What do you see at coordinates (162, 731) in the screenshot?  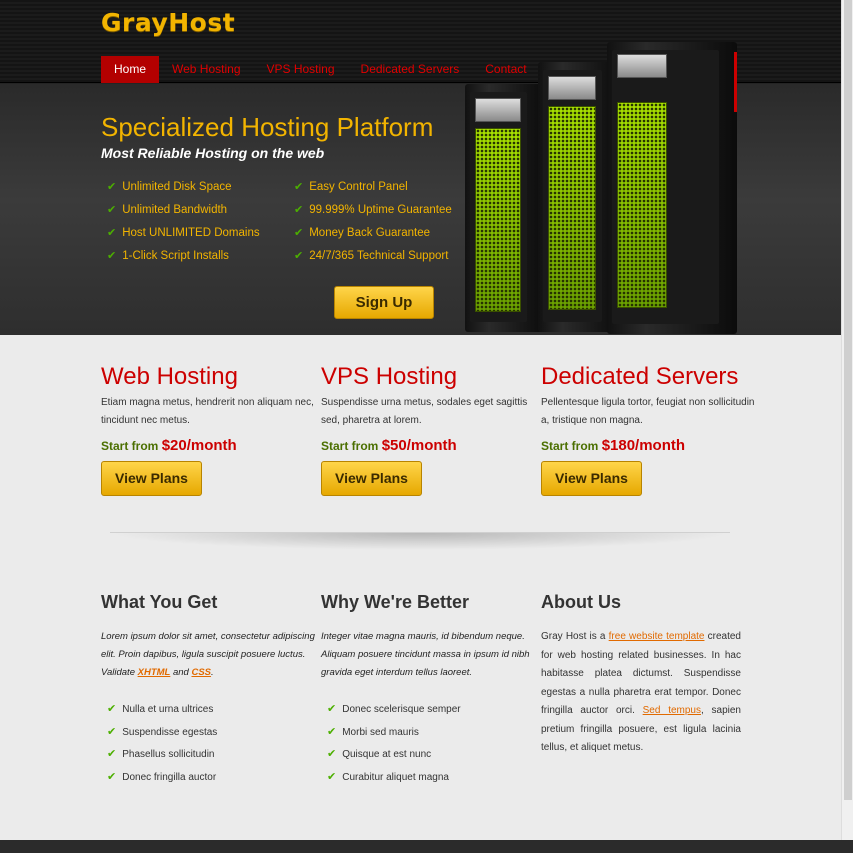 I see `list-item: ✔ Suspendisse egestas` at bounding box center [162, 731].